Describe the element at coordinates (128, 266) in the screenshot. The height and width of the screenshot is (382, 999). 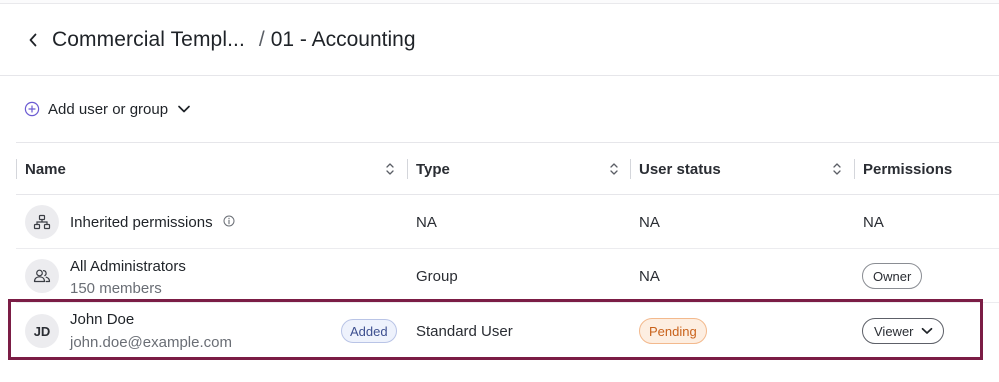
I see `row-name: All Administrators` at that location.